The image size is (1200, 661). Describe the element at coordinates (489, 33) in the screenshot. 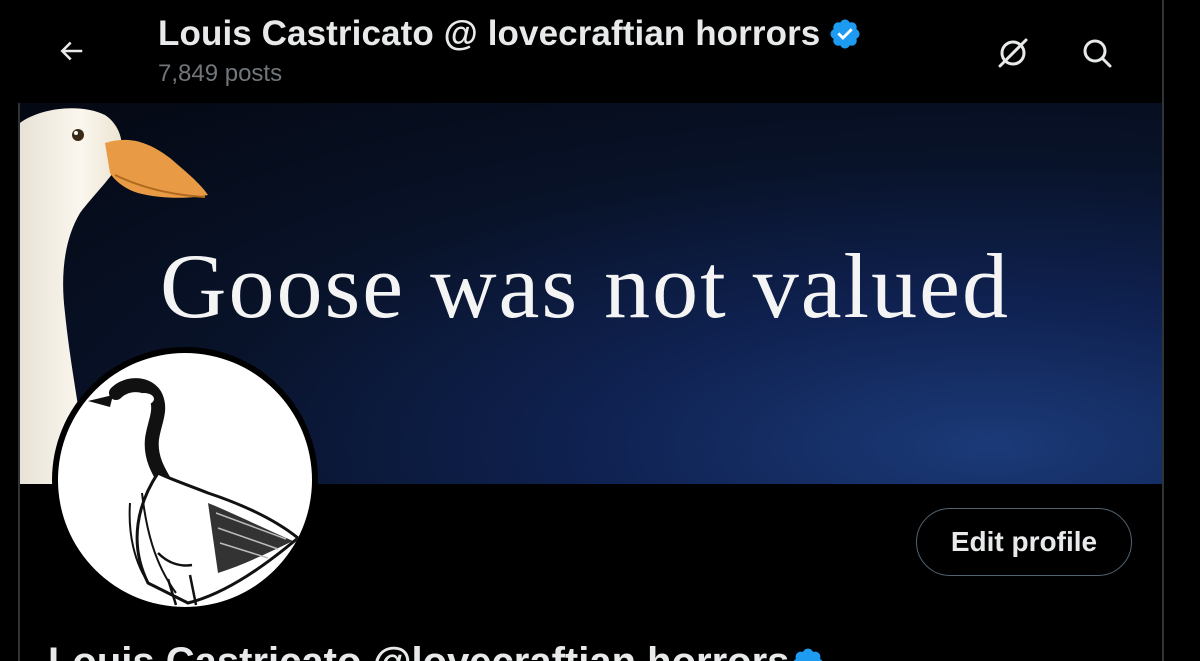

I see `page-title: Louis Castricato @ lovecraftian horrors` at that location.